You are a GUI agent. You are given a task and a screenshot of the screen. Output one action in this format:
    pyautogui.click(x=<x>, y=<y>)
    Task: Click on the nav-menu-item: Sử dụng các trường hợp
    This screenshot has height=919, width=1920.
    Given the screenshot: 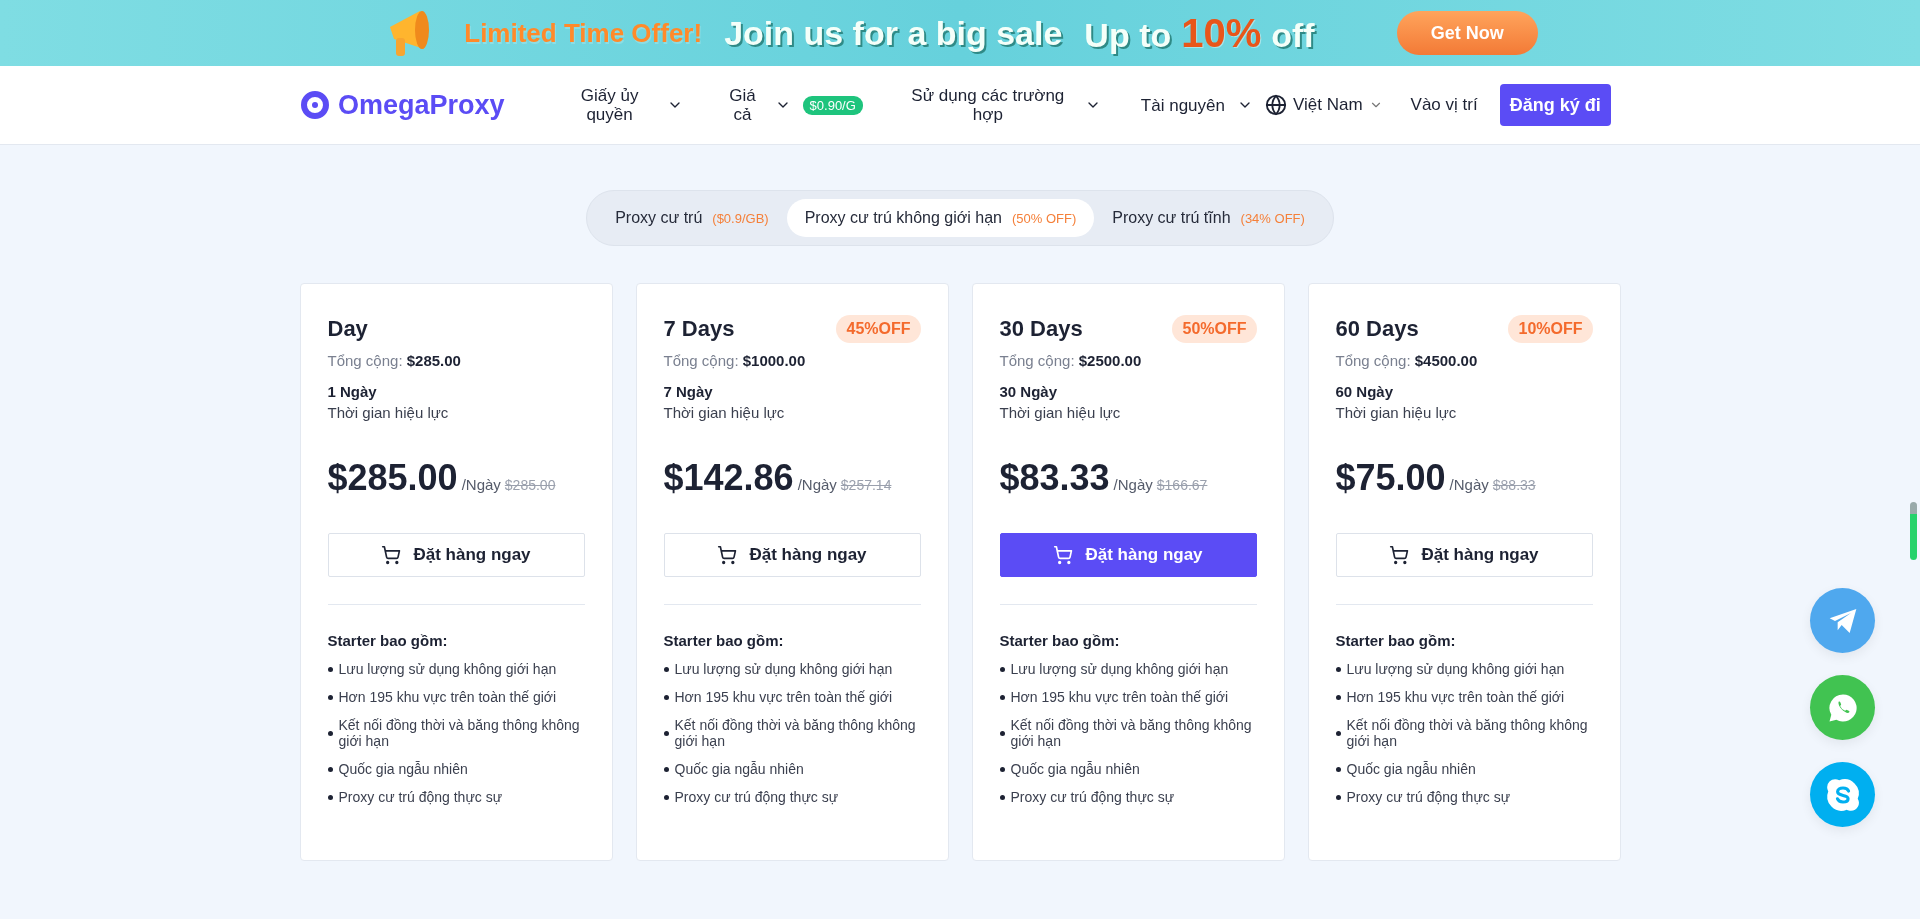 What is the action you would take?
    pyautogui.click(x=1001, y=105)
    